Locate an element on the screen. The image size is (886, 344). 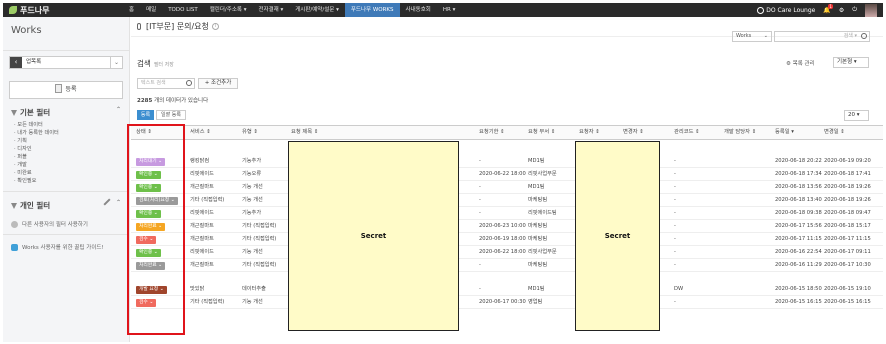
list-management-button: ⚙ 목록 관리 is located at coordinates (800, 63).